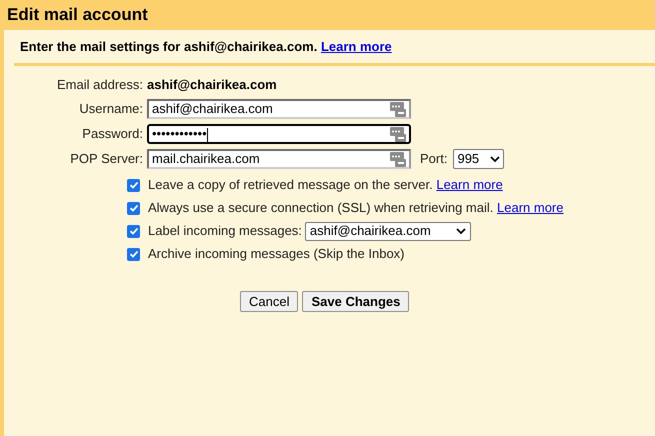 The height and width of the screenshot is (436, 655). I want to click on option-label: Leave a copy of retrieved message on the server. Learn more, so click(325, 185).